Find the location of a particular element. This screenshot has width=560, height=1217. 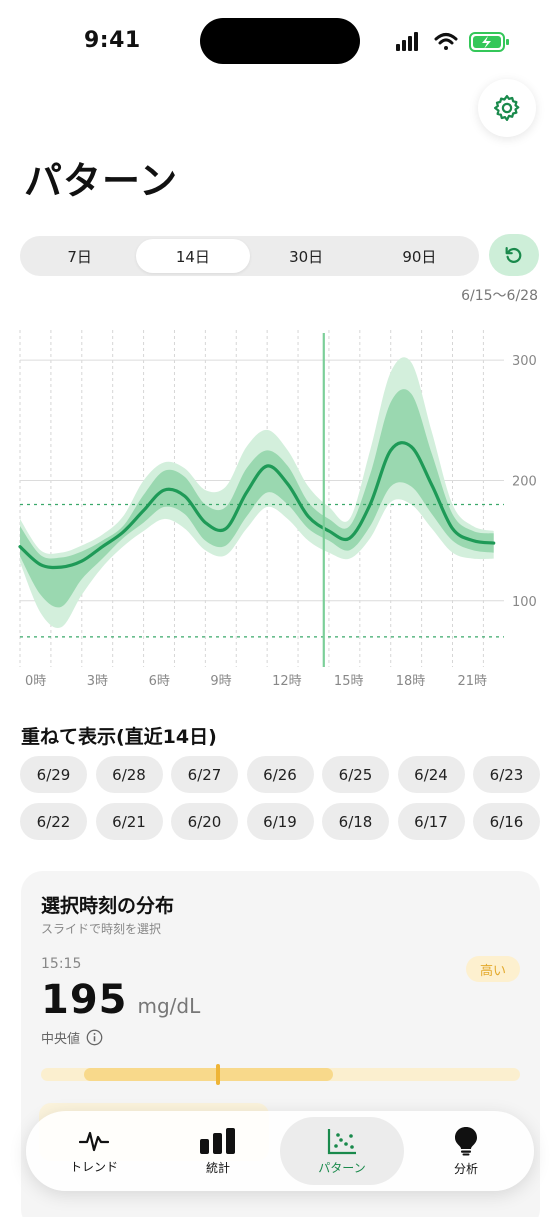

distribution-range-bar is located at coordinates (280, 1074).